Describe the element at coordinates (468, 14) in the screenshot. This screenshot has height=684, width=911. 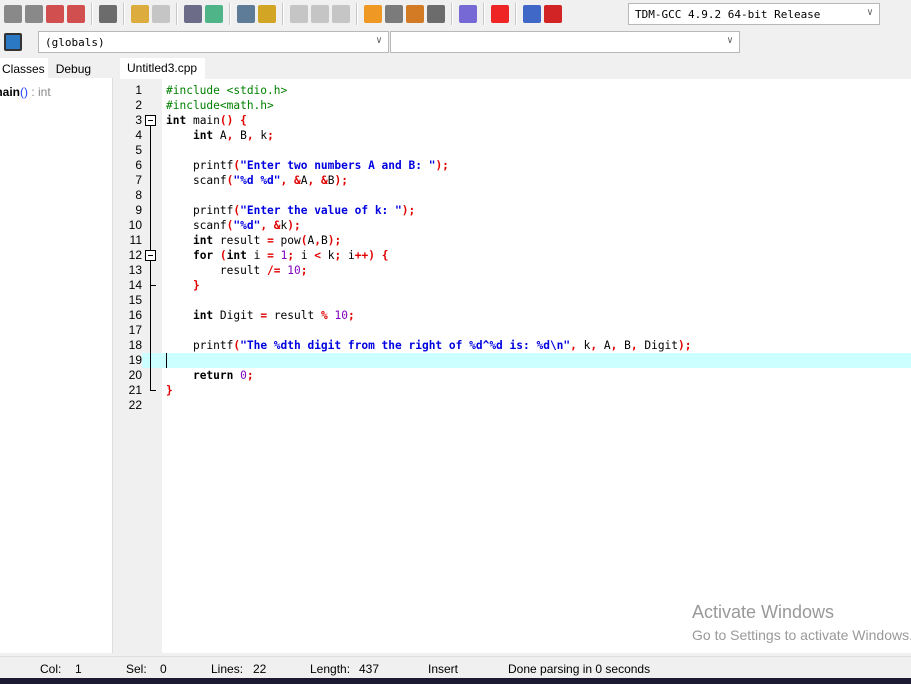
I see `check-syntax-icon` at that location.